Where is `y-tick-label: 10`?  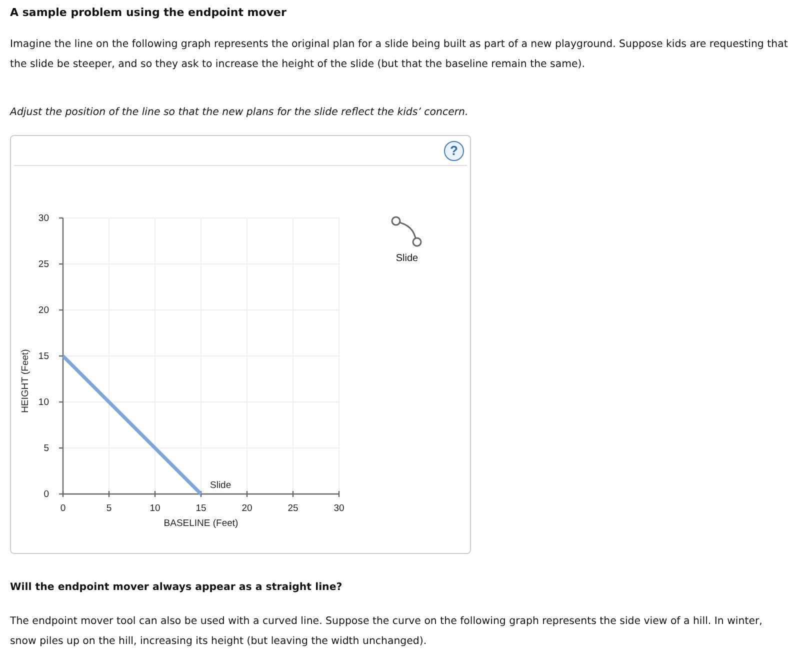 y-tick-label: 10 is located at coordinates (43, 402).